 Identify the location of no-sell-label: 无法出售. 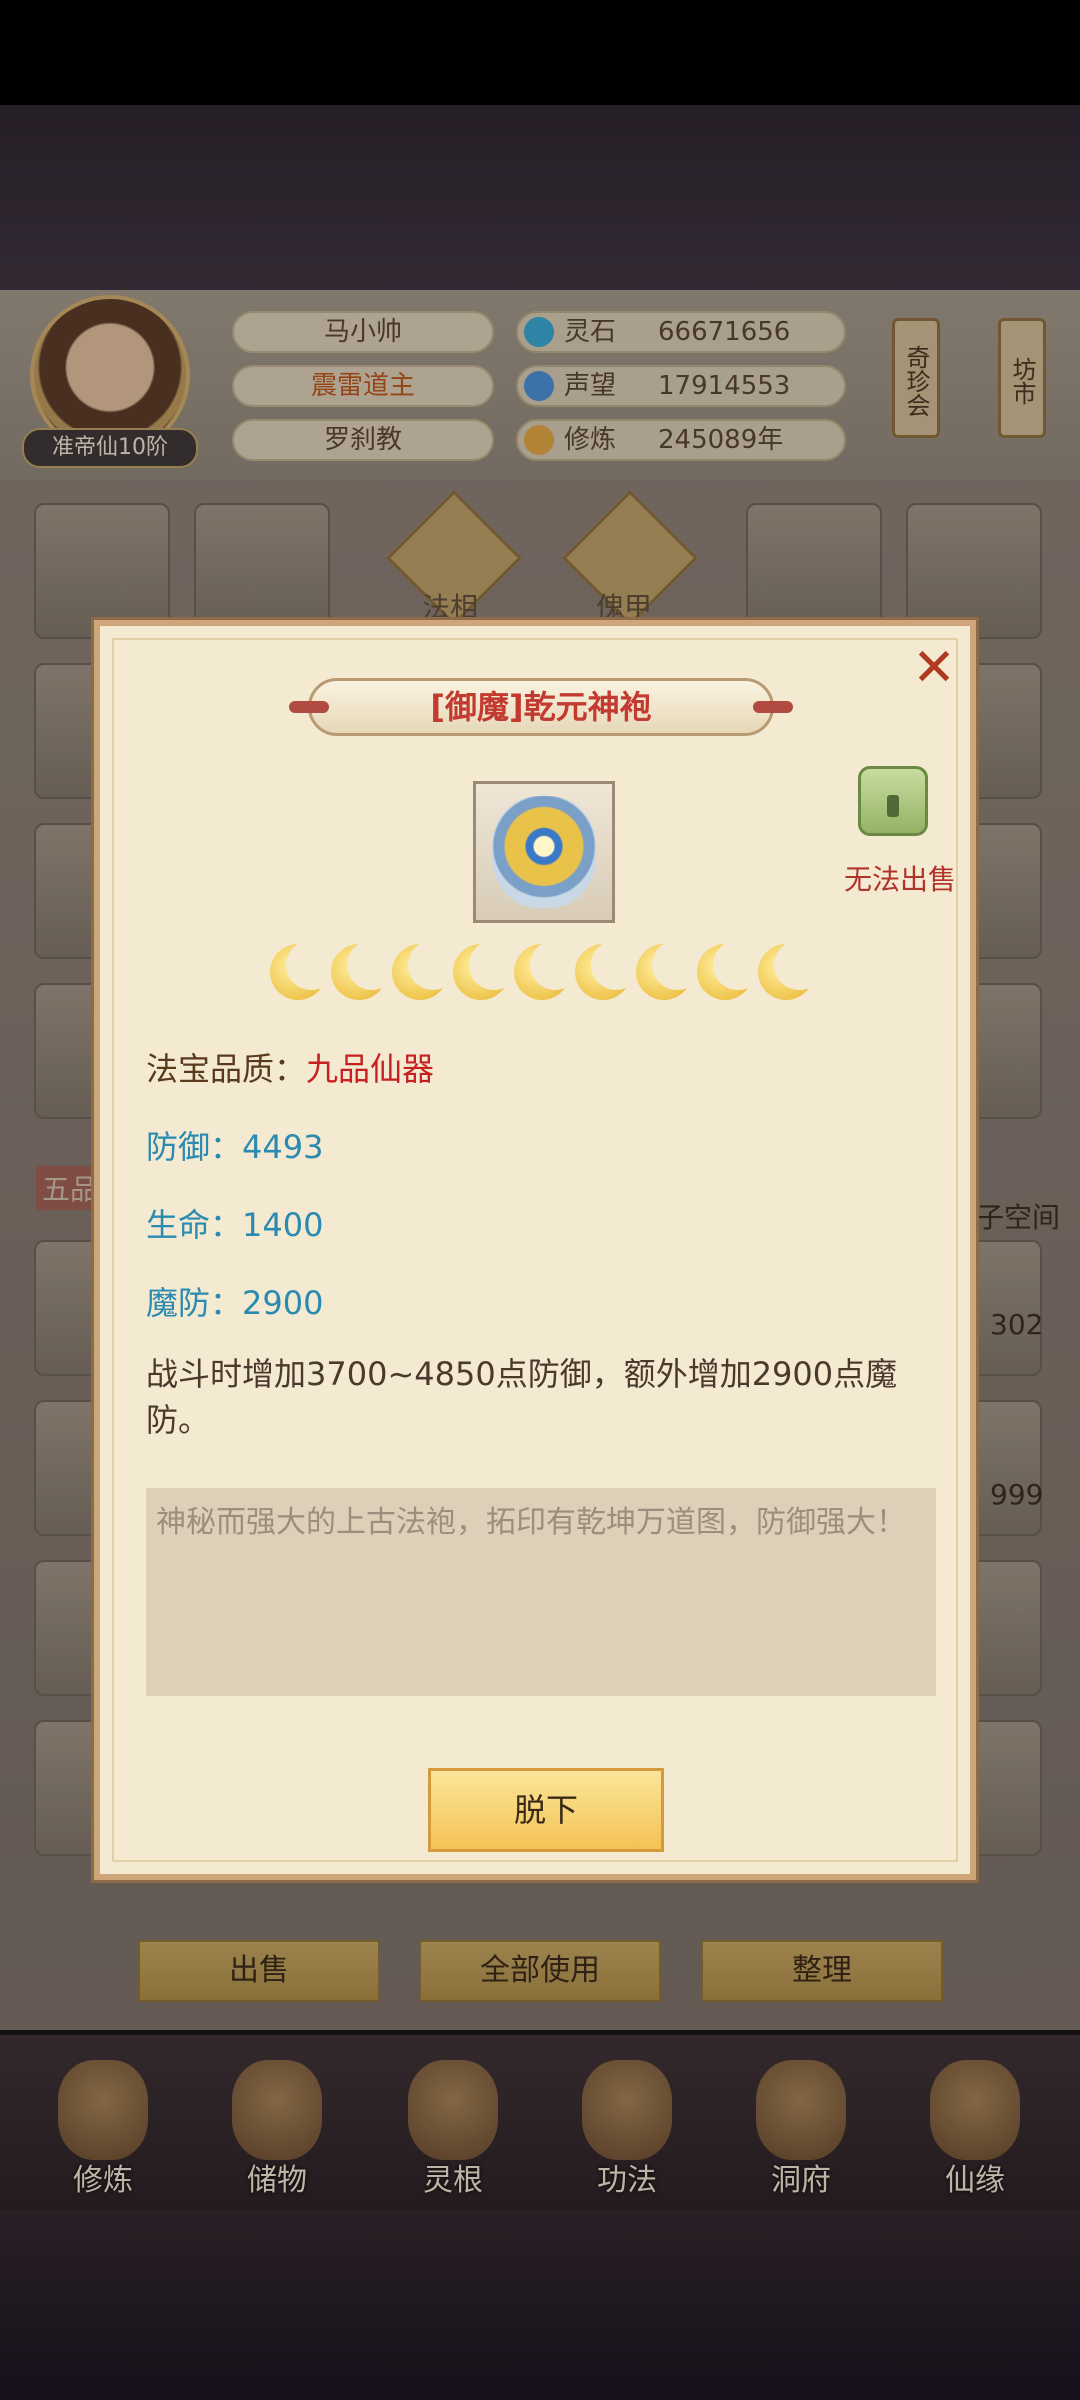
(899, 879).